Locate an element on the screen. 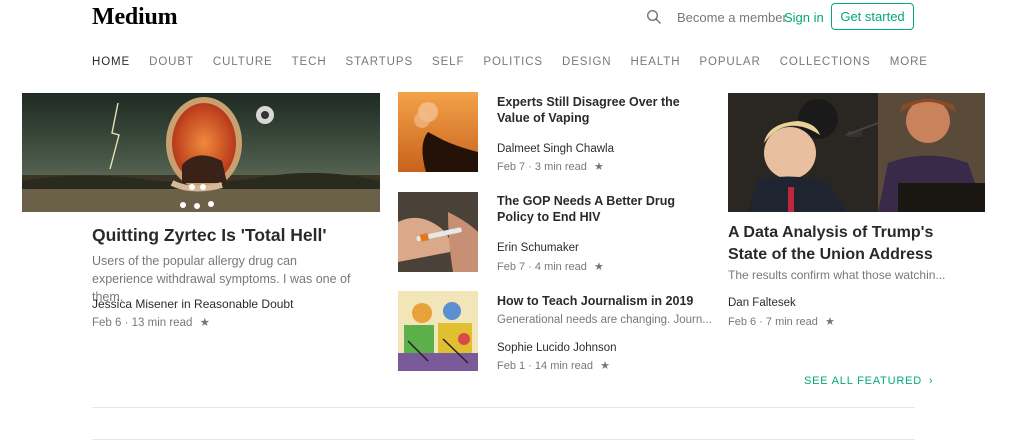 Image resolution: width=1024 pixels, height=441 pixels. nav-item-doubt: DOUBT is located at coordinates (171, 62).